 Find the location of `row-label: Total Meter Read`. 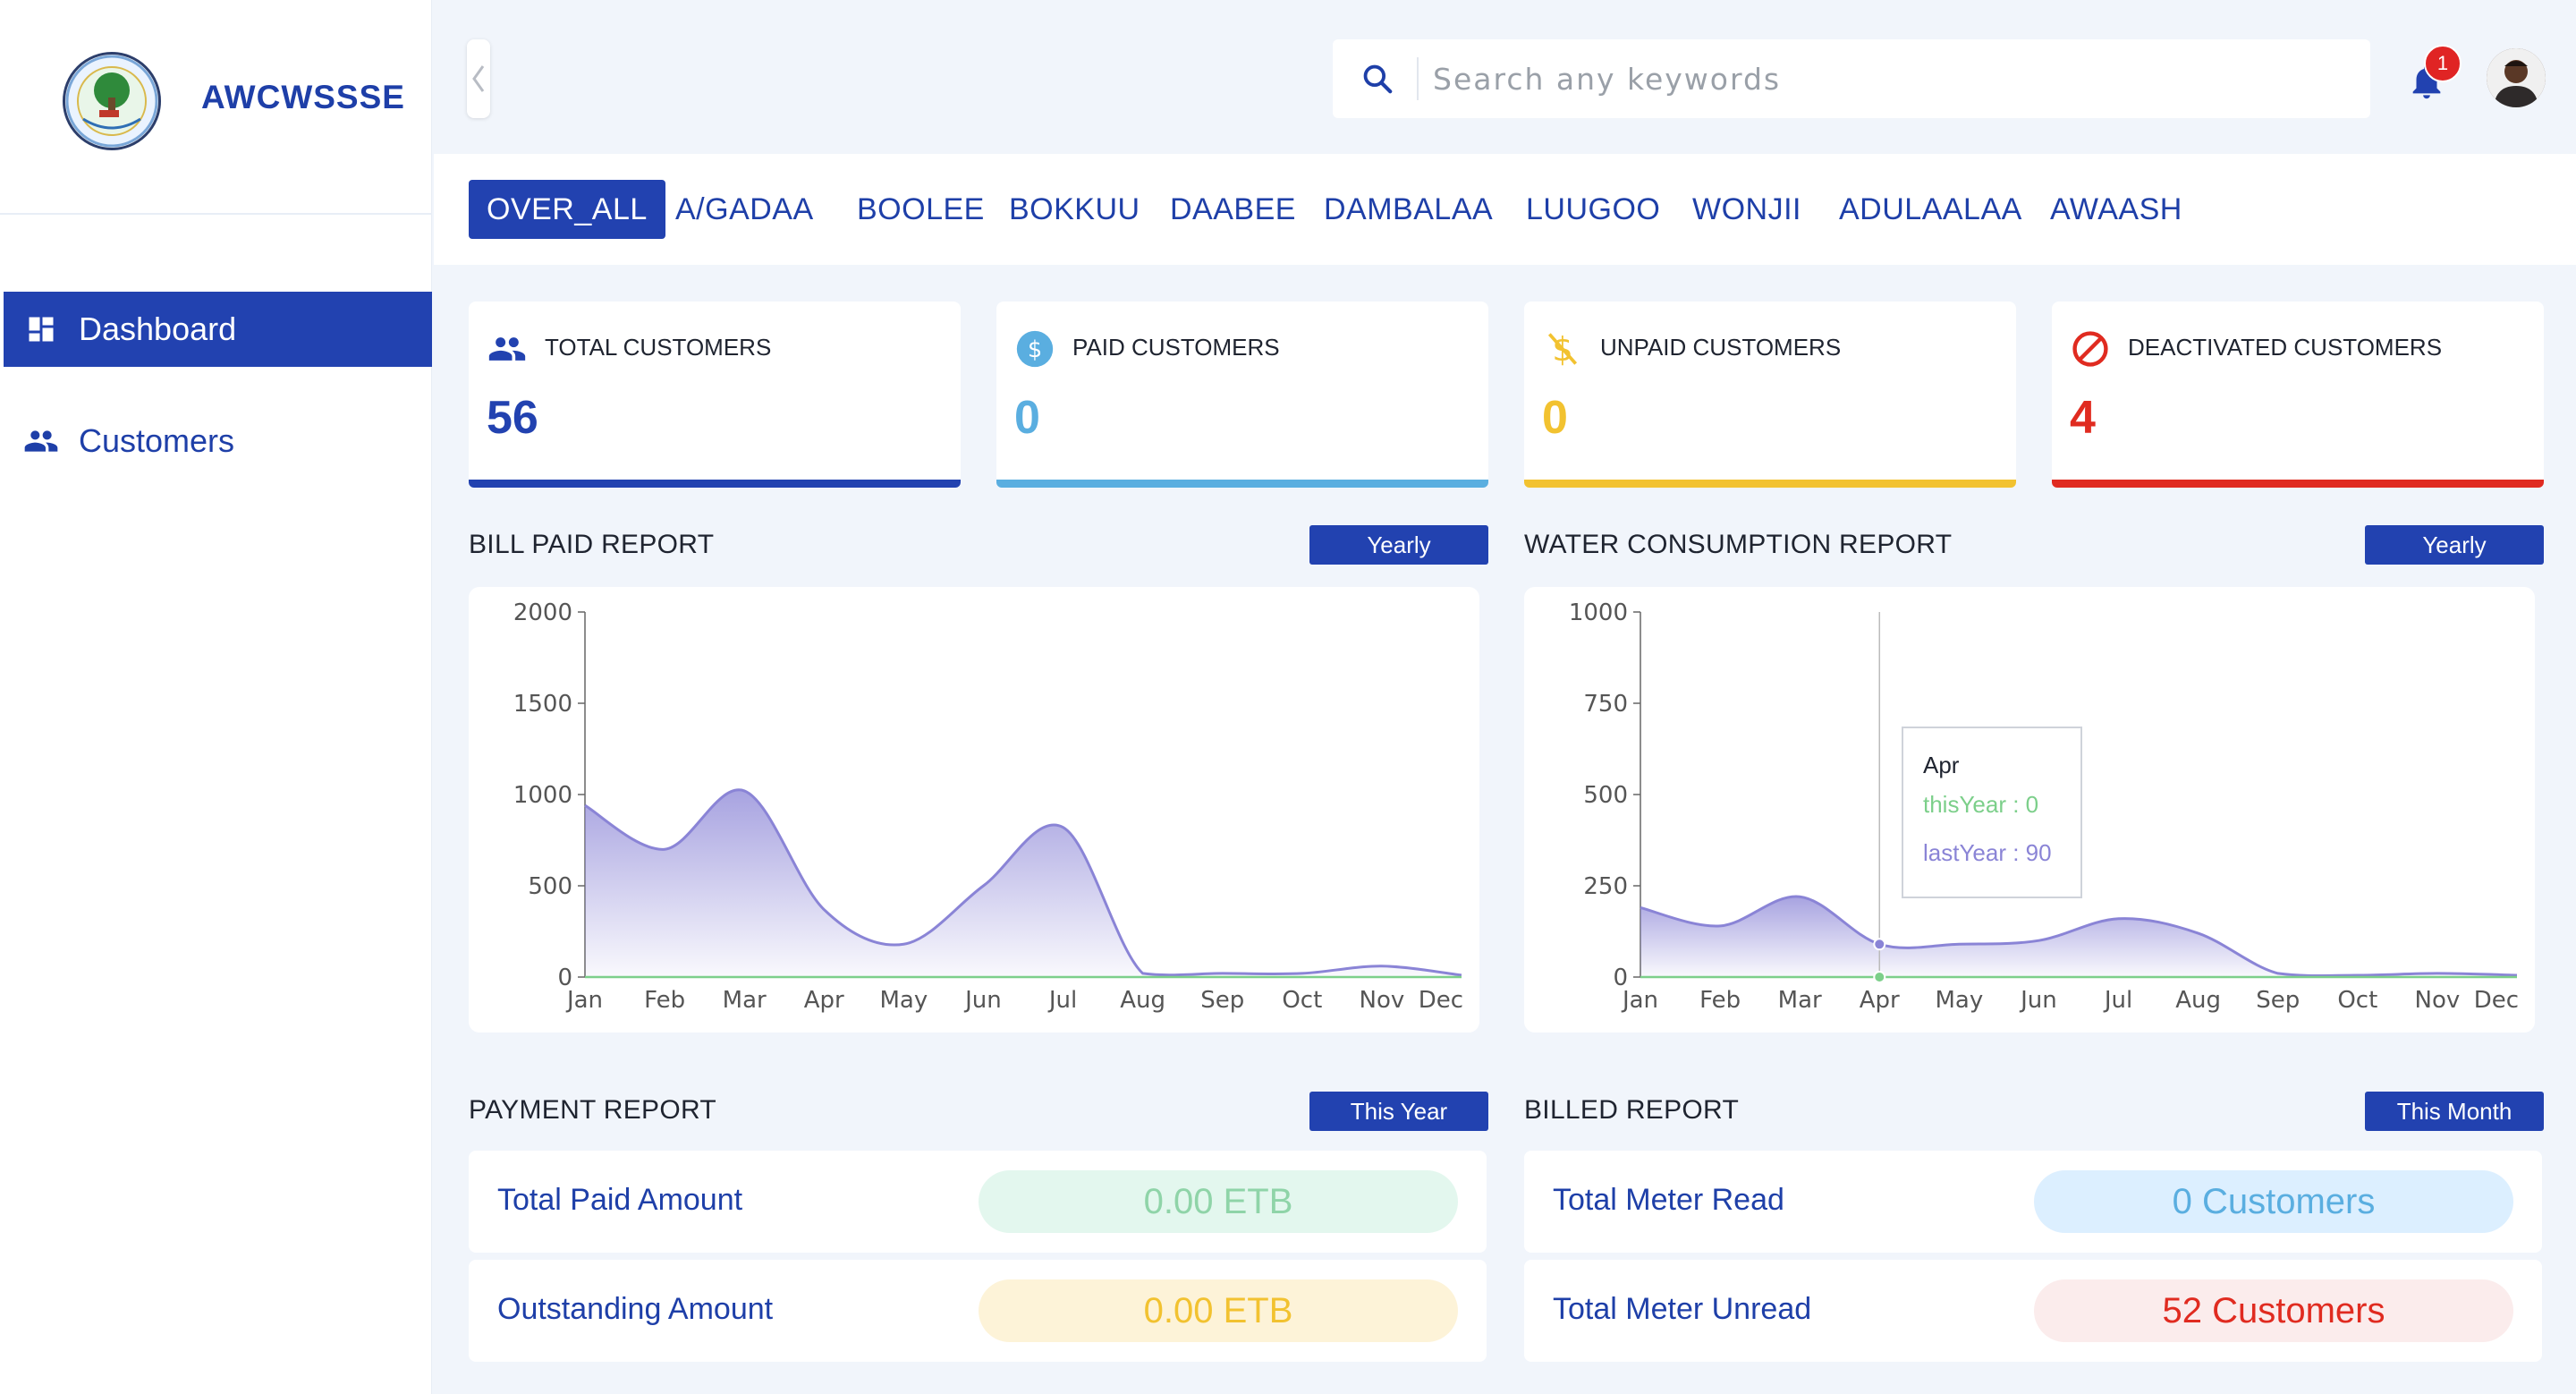

row-label: Total Meter Read is located at coordinates (1668, 1200).